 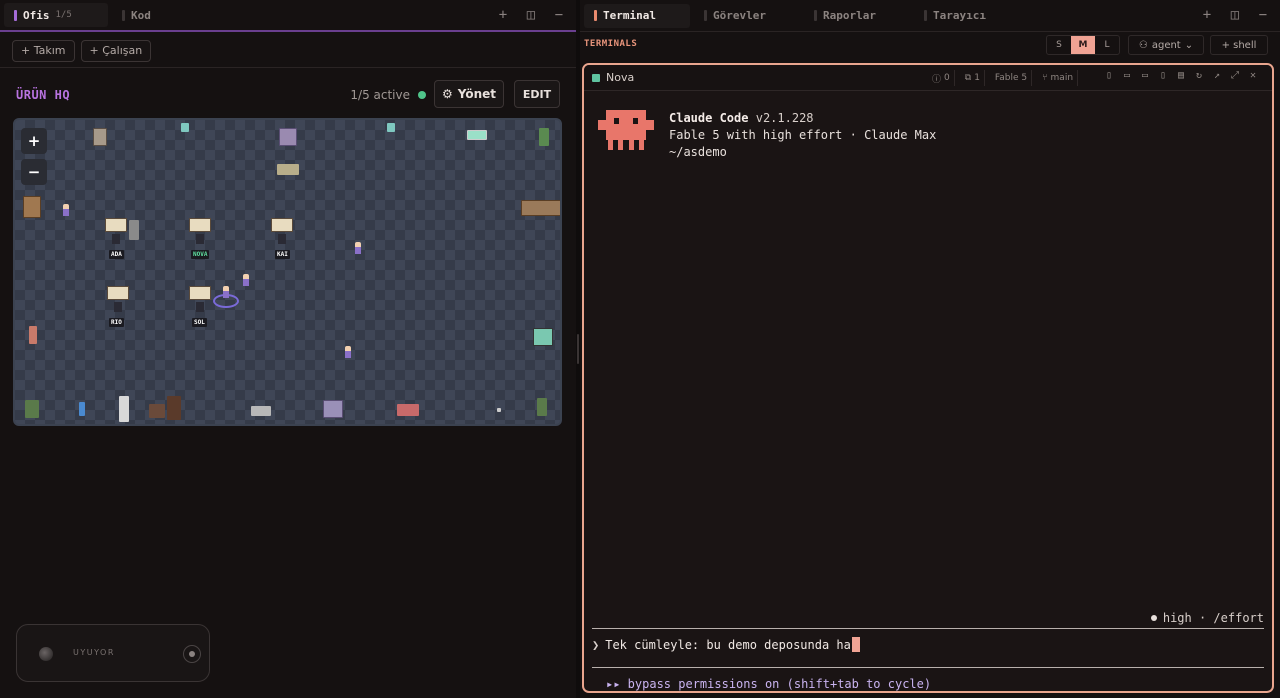 What do you see at coordinates (578, 349) in the screenshot?
I see `resize-handle` at bounding box center [578, 349].